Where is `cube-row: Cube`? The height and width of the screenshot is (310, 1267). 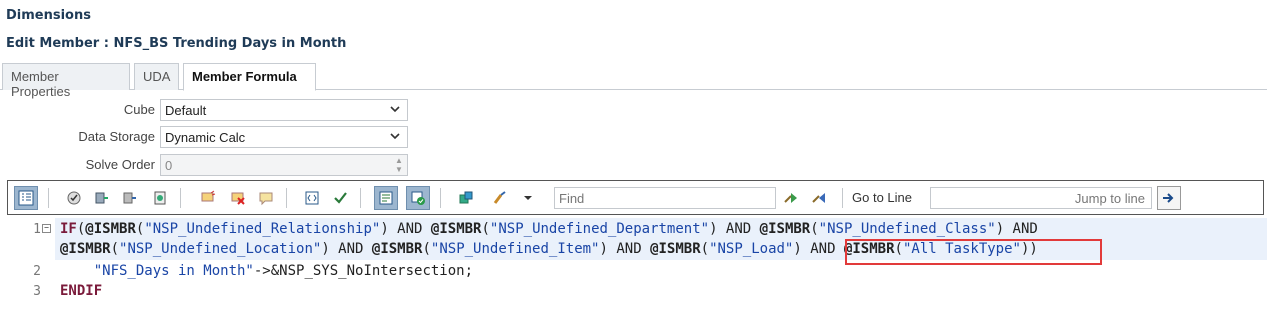 cube-row: Cube is located at coordinates (77, 110).